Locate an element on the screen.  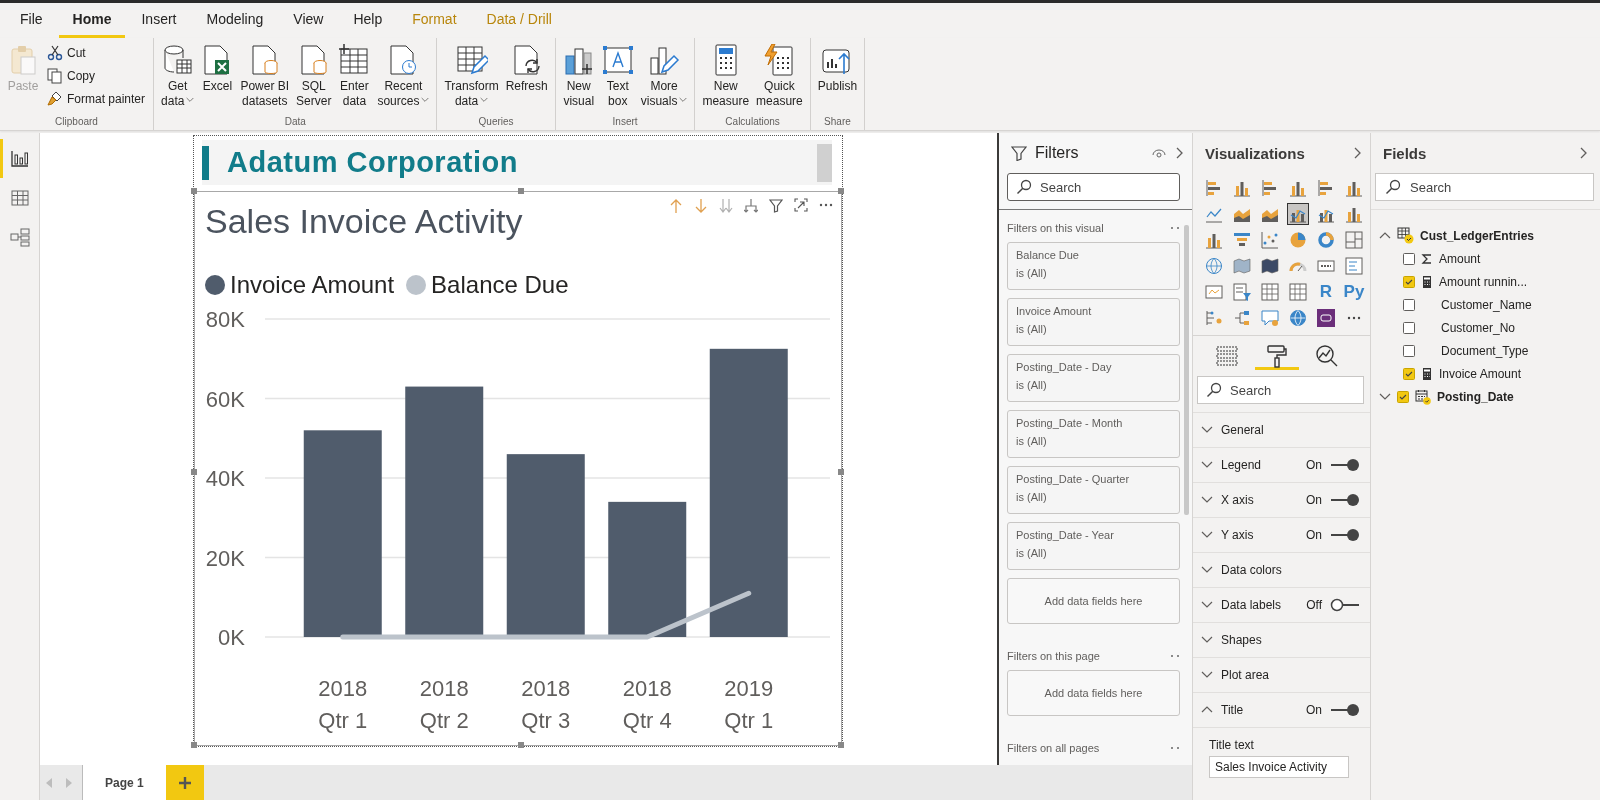
scatter-chart-icon is located at coordinates (1270, 240).